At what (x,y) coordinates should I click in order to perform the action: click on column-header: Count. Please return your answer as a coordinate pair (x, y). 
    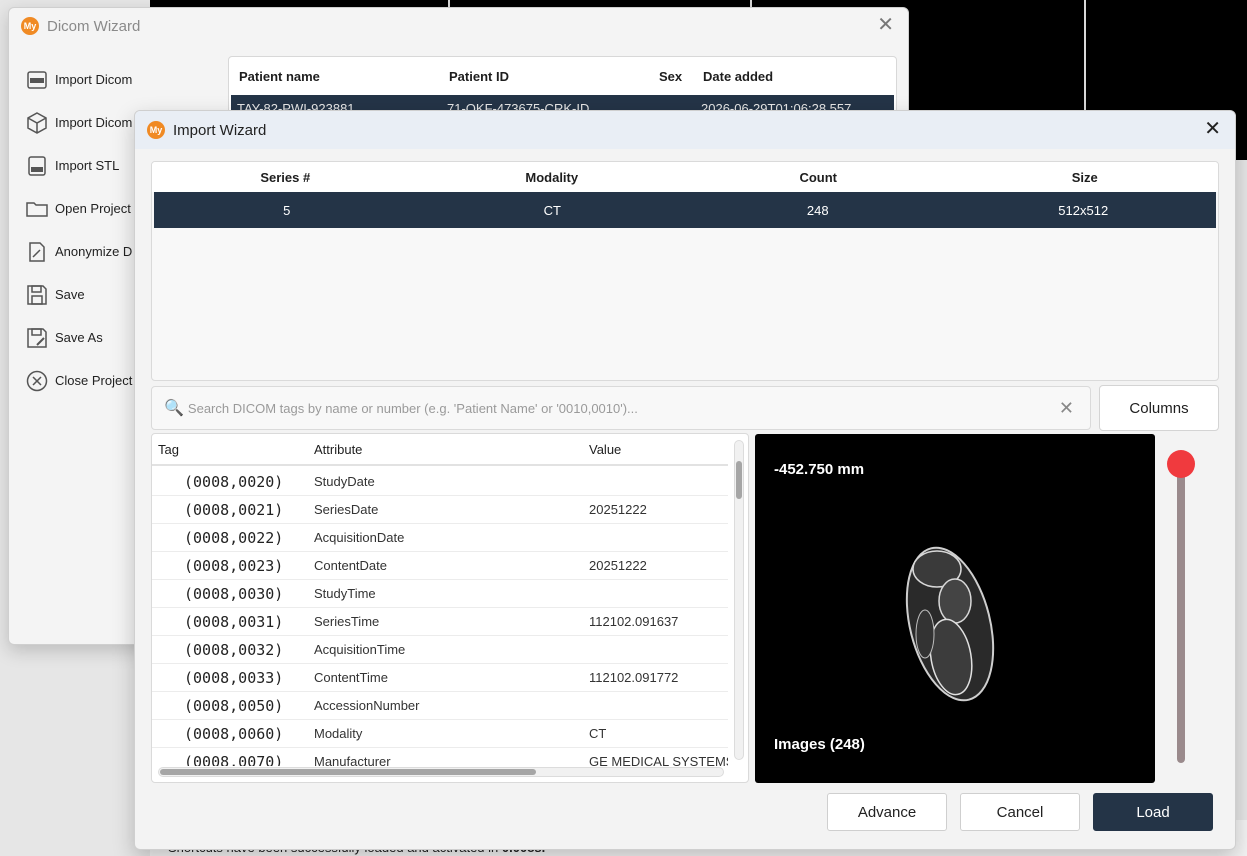
    Looking at the image, I should click on (818, 177).